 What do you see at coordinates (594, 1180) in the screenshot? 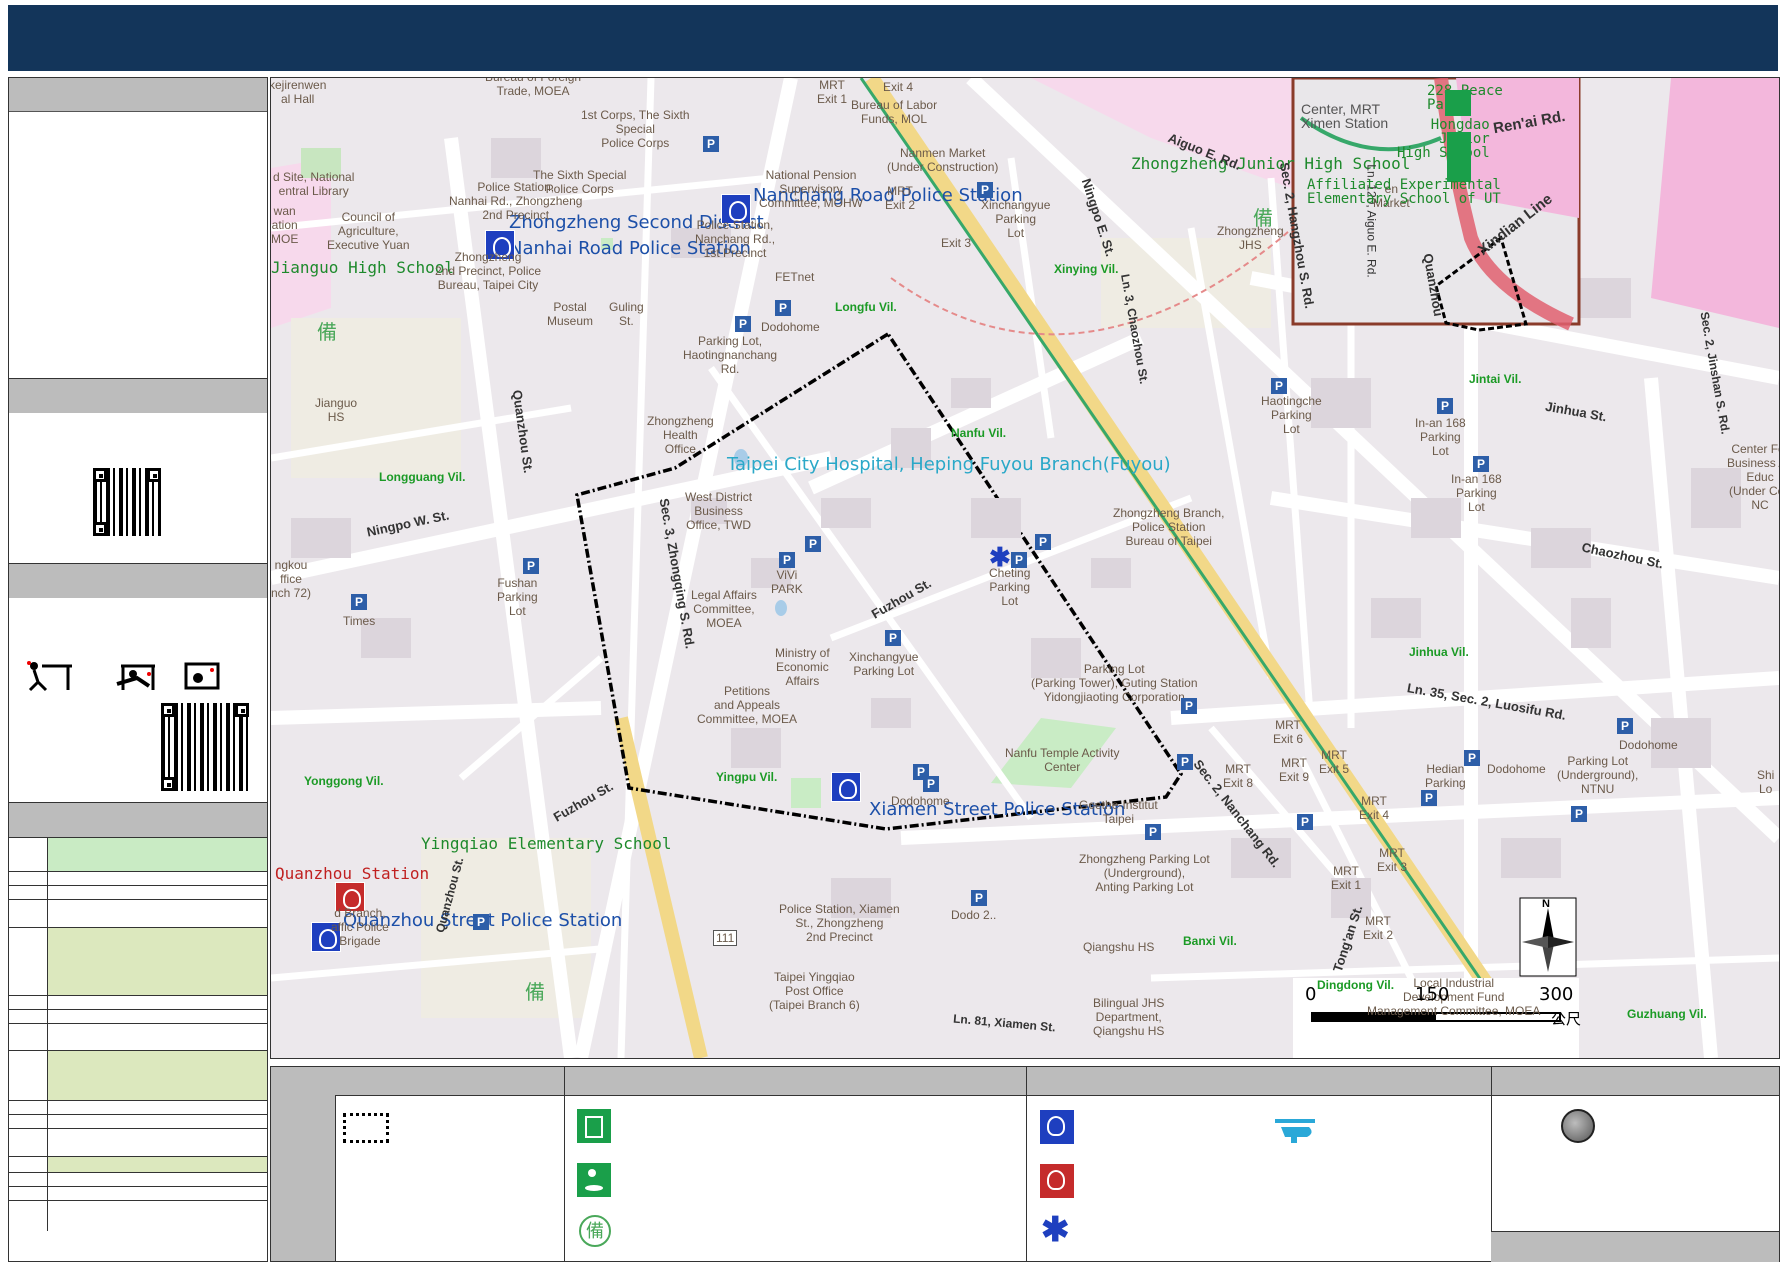
I see `park-shelter-icon` at bounding box center [594, 1180].